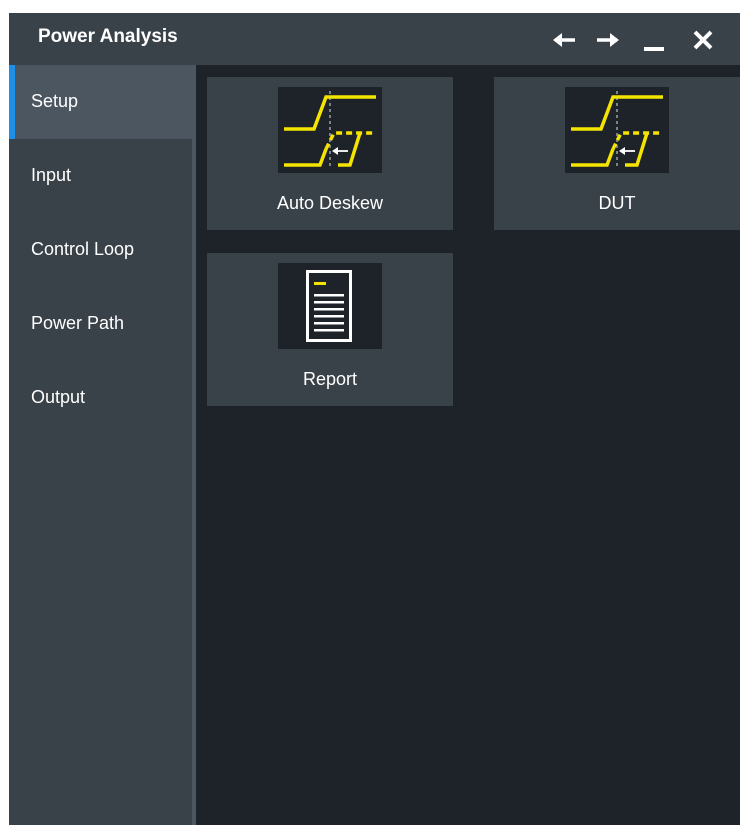 Image resolution: width=740 pixels, height=825 pixels. I want to click on report-button: Report, so click(330, 329).